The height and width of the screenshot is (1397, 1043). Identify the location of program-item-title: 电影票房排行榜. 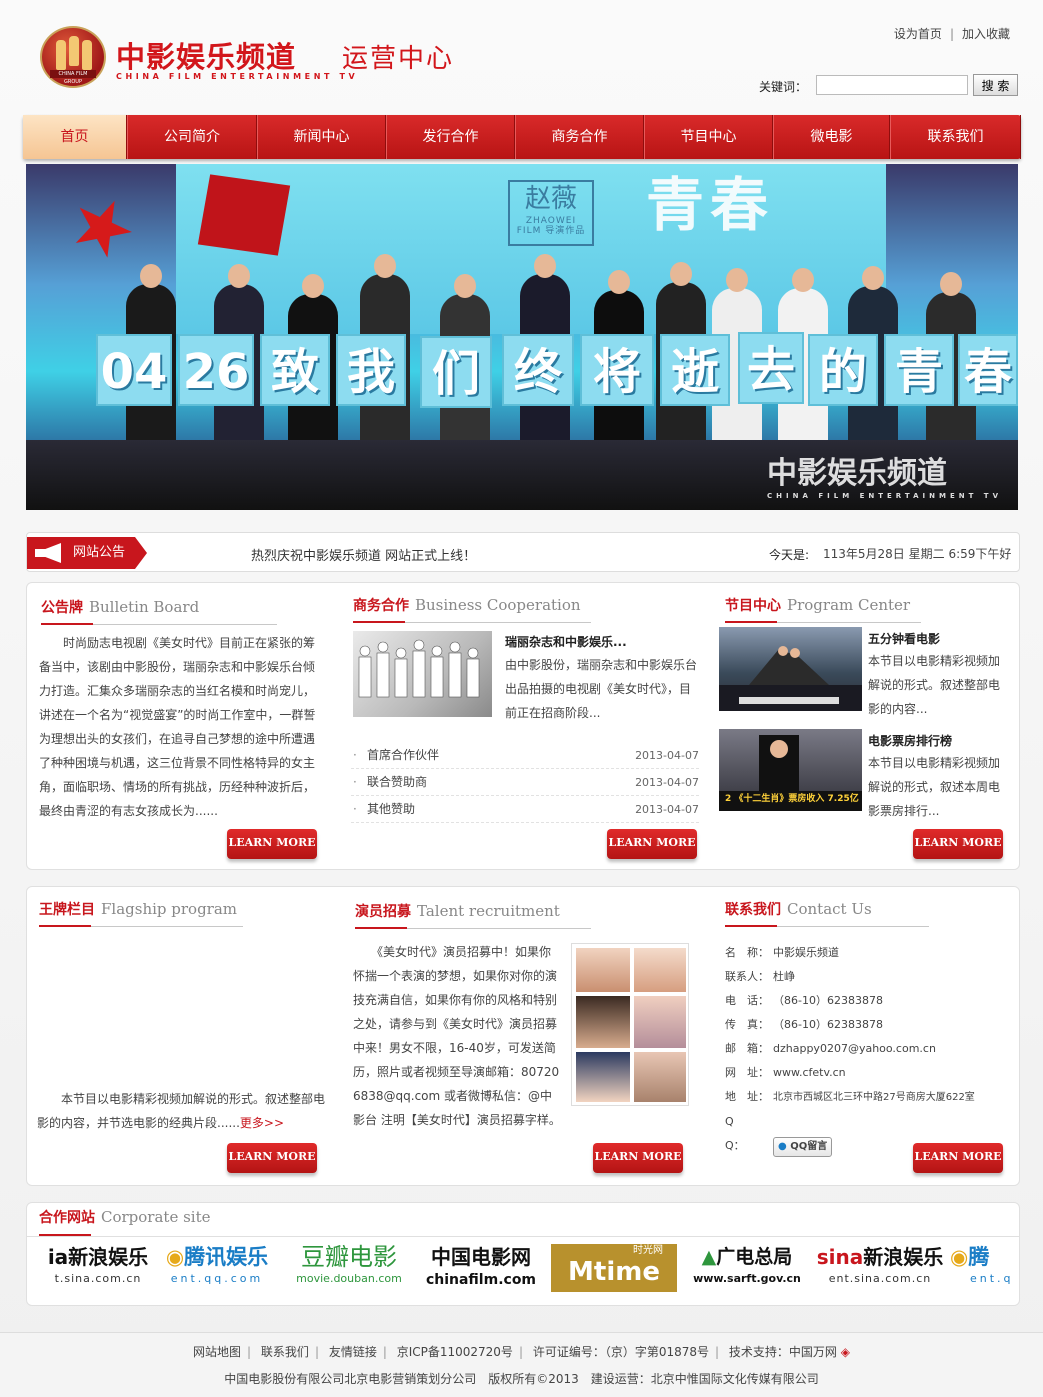
(910, 740).